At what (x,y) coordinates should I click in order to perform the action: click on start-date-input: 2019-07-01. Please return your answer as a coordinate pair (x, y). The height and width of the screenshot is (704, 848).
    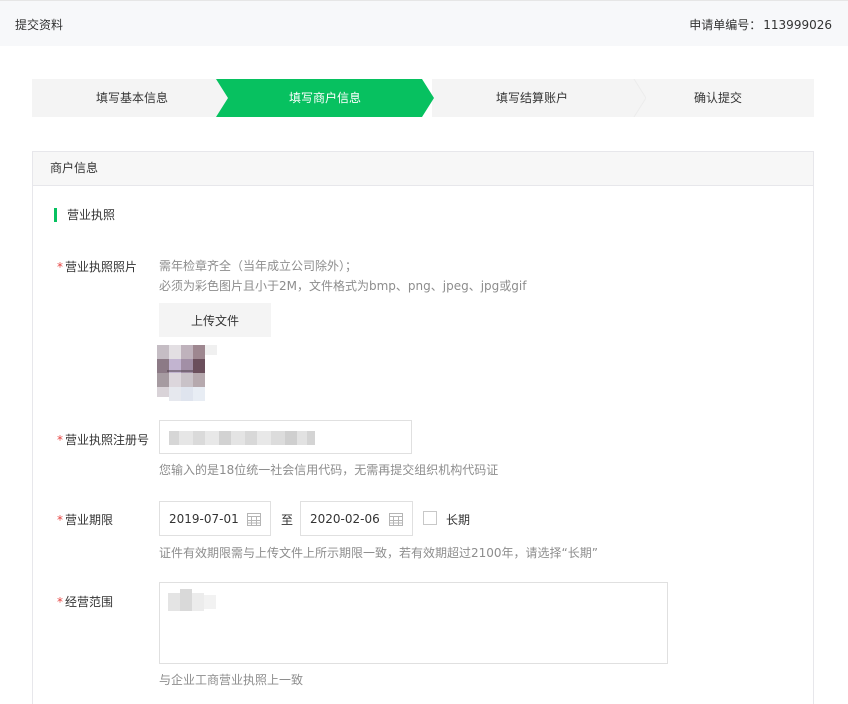
    Looking at the image, I should click on (215, 518).